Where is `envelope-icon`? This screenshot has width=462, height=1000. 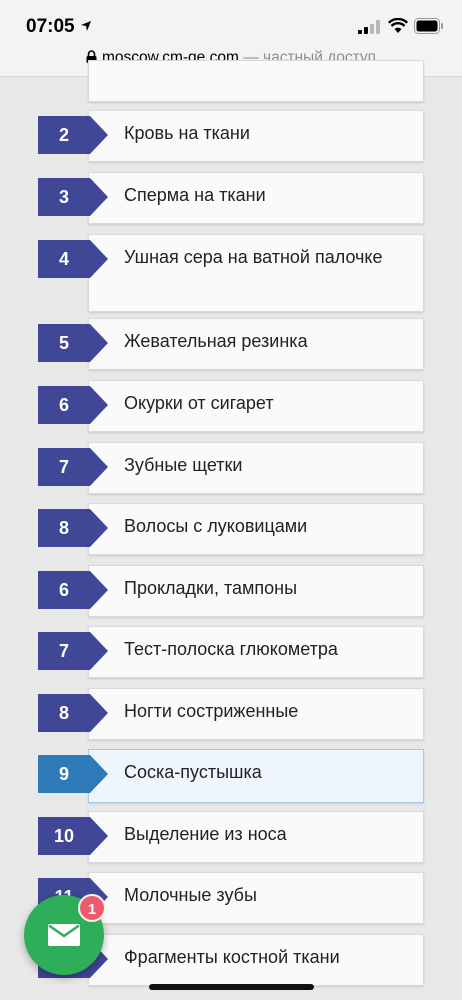 envelope-icon is located at coordinates (64, 935).